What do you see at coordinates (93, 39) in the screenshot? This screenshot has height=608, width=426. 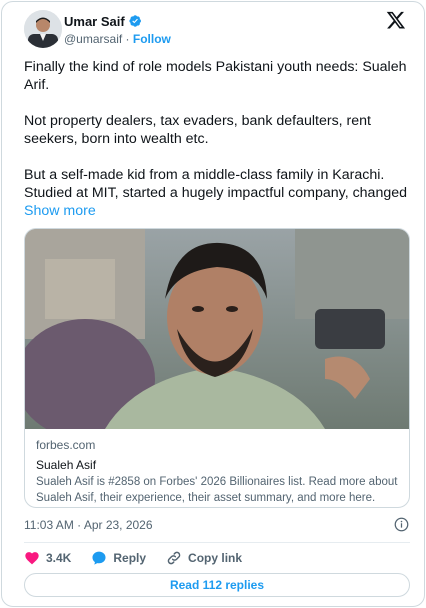 I see `author-handle: @umarsaif` at bounding box center [93, 39].